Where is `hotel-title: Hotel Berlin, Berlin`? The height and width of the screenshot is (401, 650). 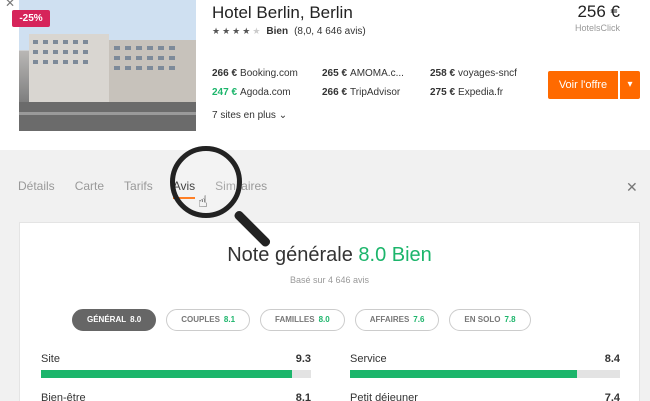
hotel-title: Hotel Berlin, Berlin is located at coordinates (282, 13).